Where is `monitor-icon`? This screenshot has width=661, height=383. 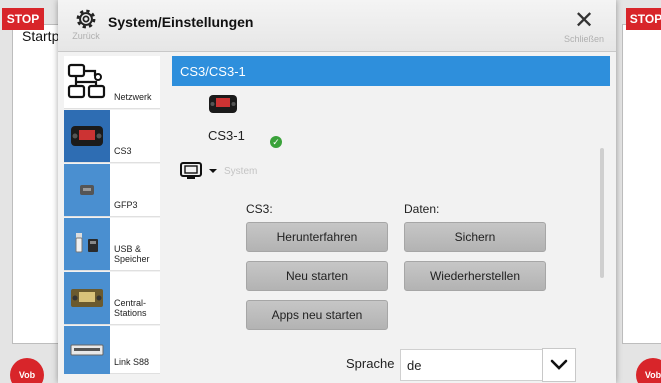
monitor-icon is located at coordinates (191, 170).